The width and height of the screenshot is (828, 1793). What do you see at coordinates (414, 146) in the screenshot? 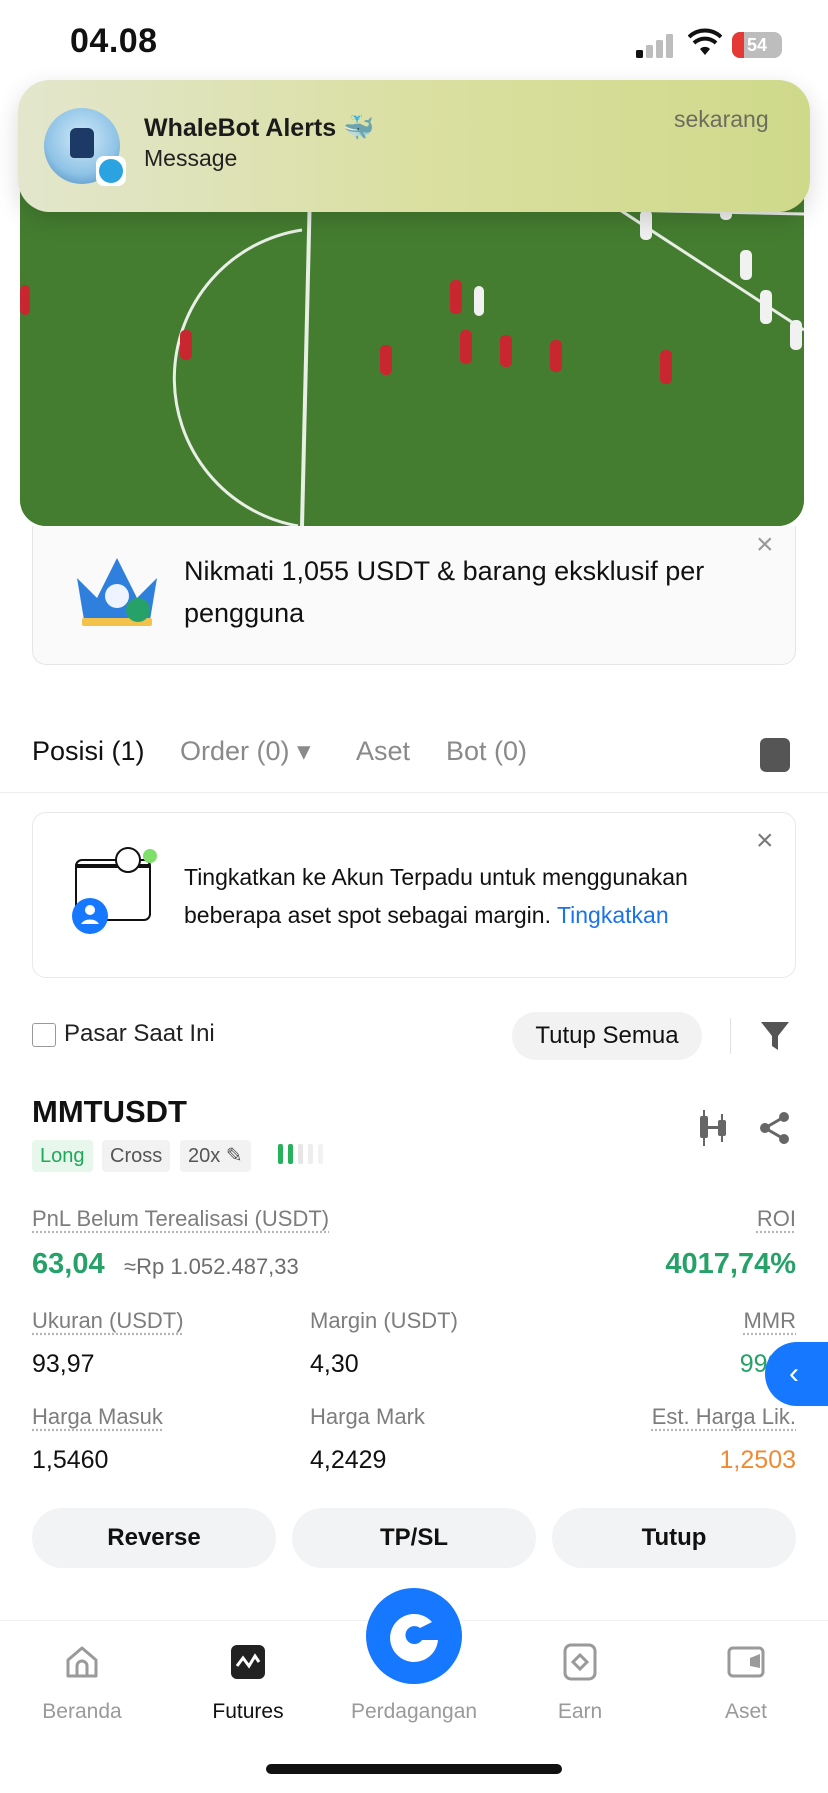
I see `notification-banner` at bounding box center [414, 146].